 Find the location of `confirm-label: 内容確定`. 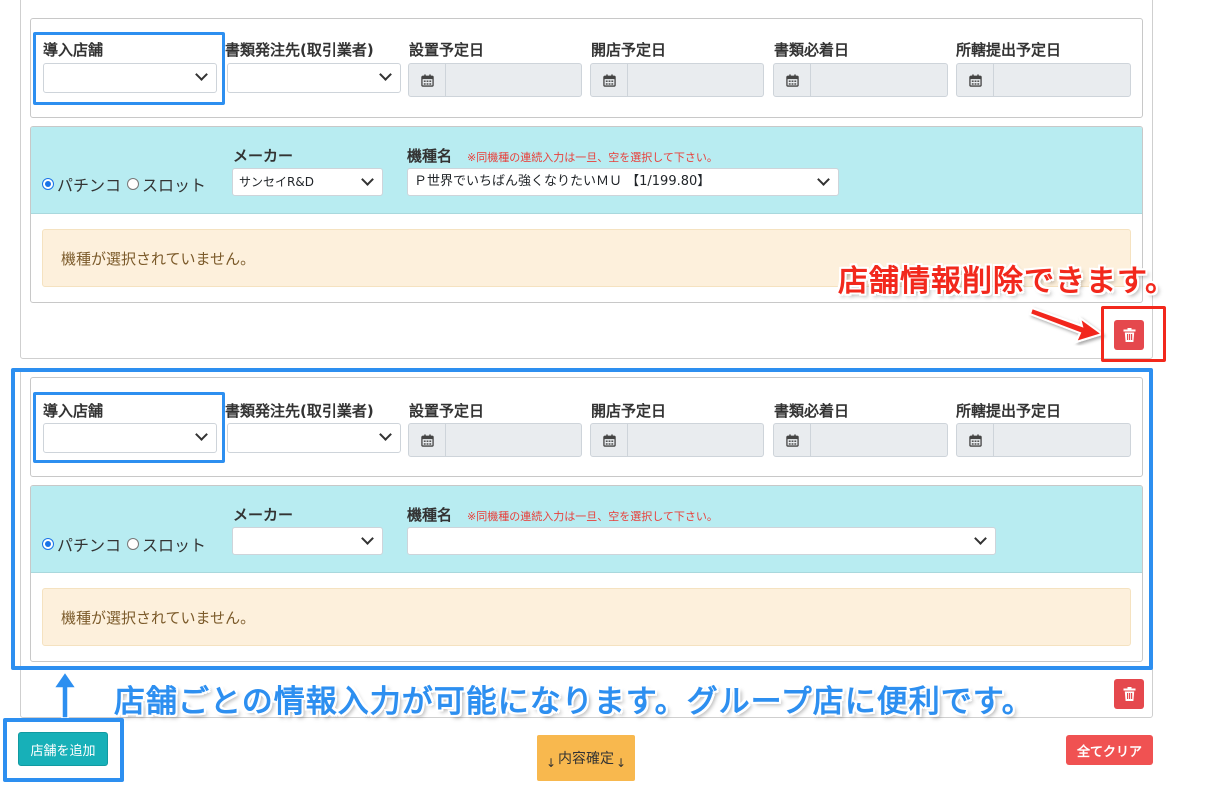

confirm-label: 内容確定 is located at coordinates (586, 759).